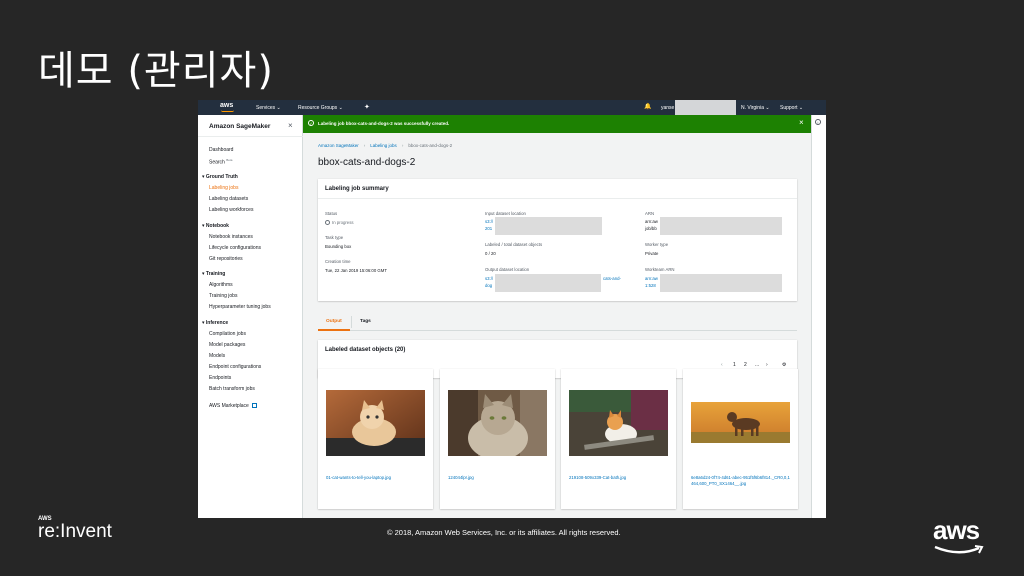 The width and height of the screenshot is (1024, 576). What do you see at coordinates (233, 406) in the screenshot?
I see `sidebar-item-aws-marketplace: AWS Marketplace` at bounding box center [233, 406].